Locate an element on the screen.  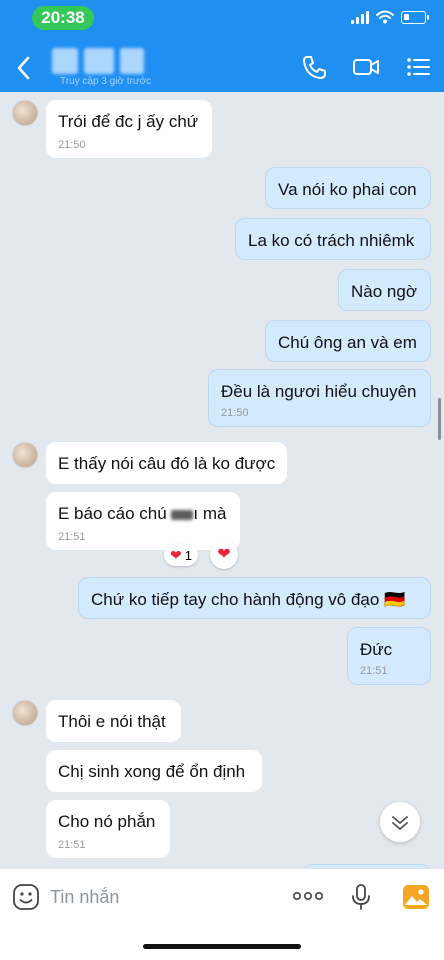
scrollbar is located at coordinates (439, 419).